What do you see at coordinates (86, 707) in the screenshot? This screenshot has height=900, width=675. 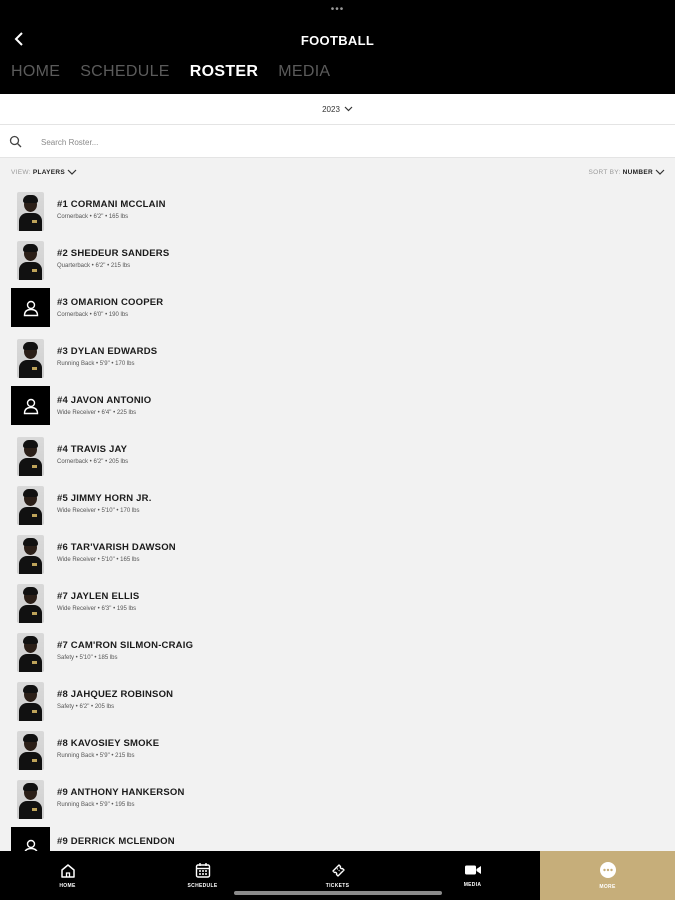 I see `player-detail: Safety • 6'2" • 205 lbs` at bounding box center [86, 707].